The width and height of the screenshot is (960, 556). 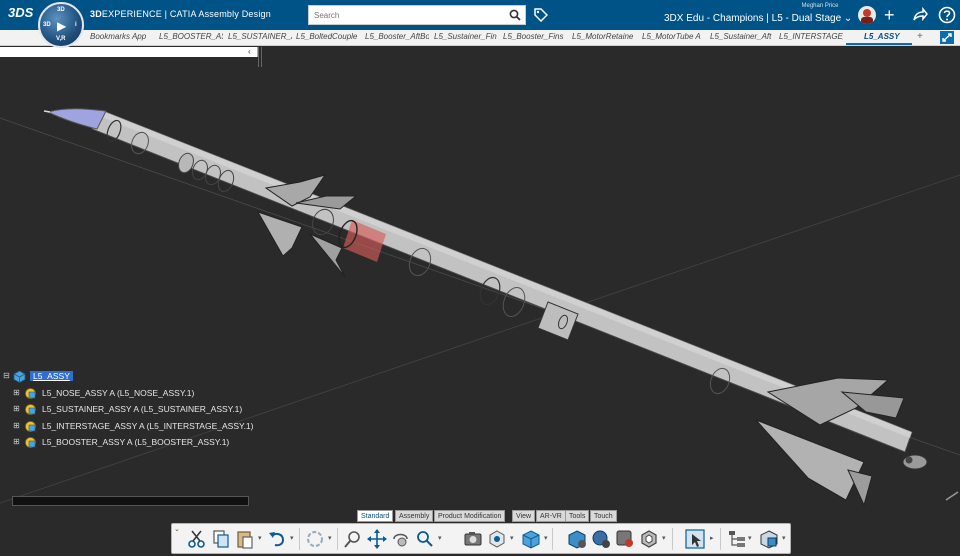 I want to click on tree-item: ⊞ L5_BOOSTER_ASSY A (L5_BOOSTER_ASSY.1), so click(x=127, y=443).